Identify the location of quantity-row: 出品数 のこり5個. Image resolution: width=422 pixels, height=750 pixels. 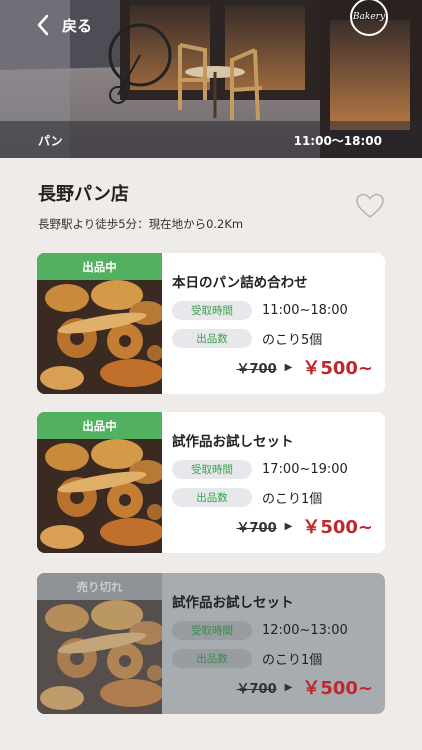
(247, 338).